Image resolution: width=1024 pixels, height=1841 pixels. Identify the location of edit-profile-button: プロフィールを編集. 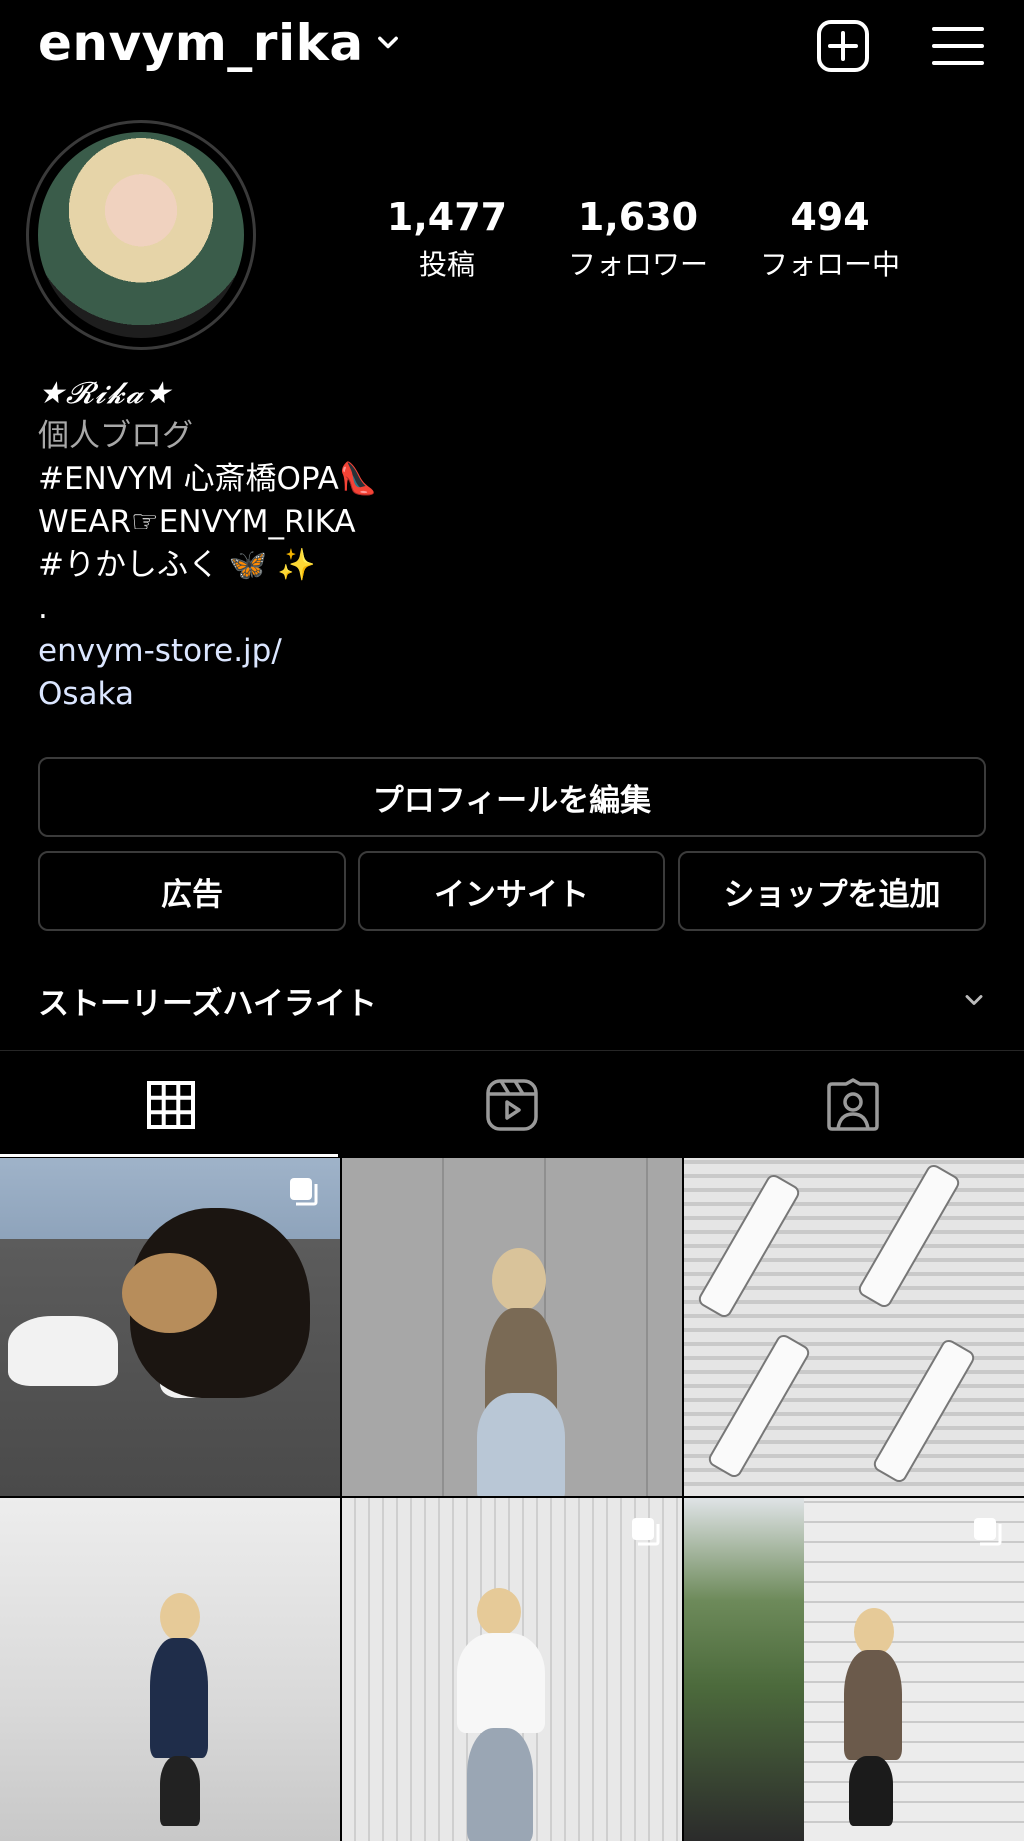
(512, 797).